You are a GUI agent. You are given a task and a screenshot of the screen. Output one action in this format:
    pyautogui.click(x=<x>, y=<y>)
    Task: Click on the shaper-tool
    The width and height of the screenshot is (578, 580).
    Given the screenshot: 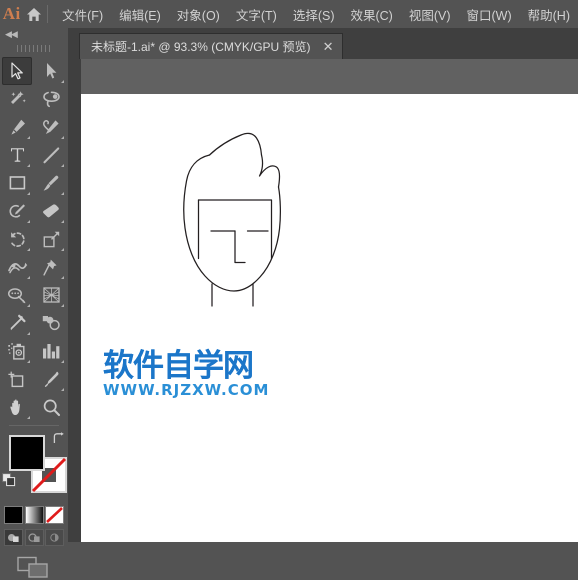 What is the action you would take?
    pyautogui.click(x=17, y=211)
    